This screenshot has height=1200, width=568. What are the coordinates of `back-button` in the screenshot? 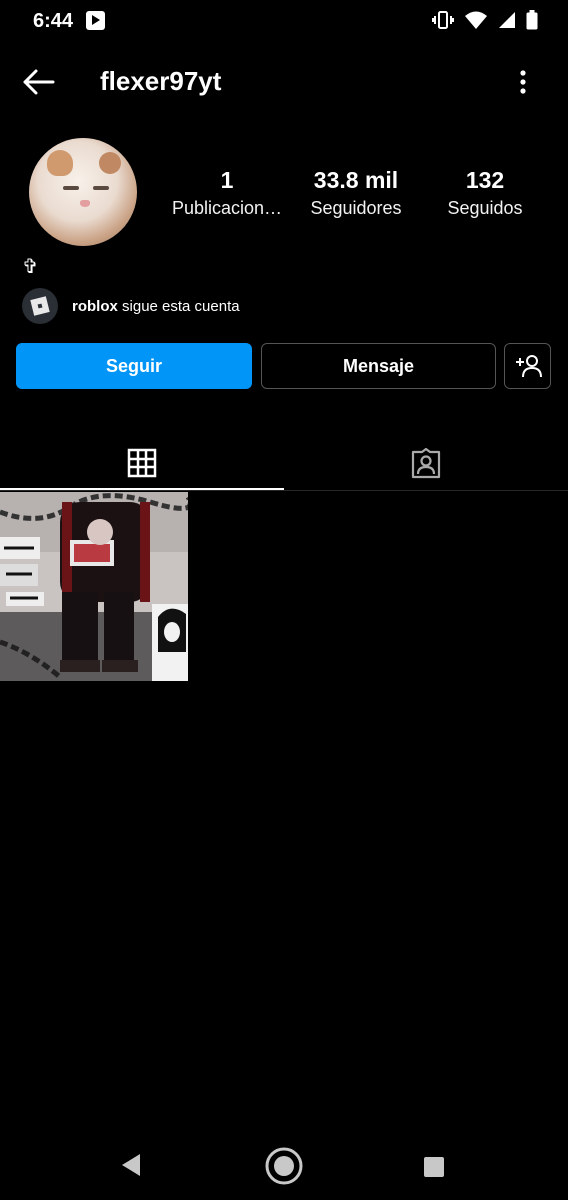 It's located at (38, 82).